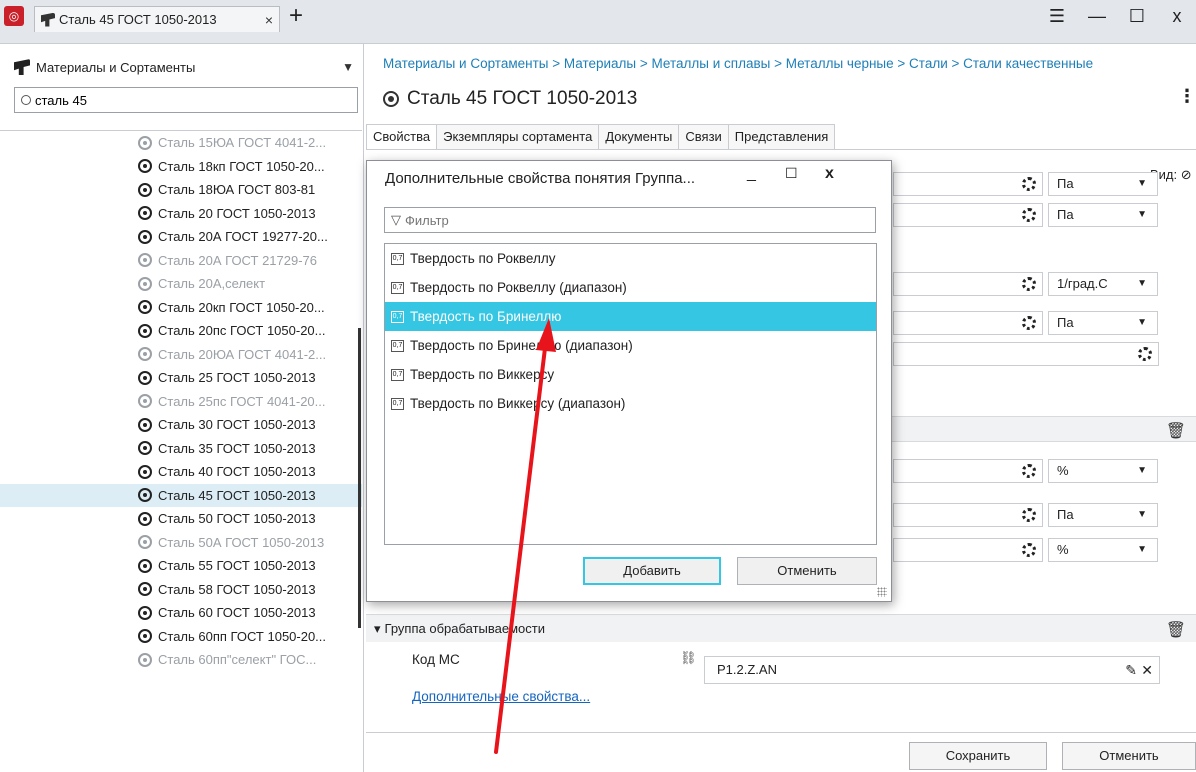  I want to click on menu-icon: ☰, so click(1057, 16).